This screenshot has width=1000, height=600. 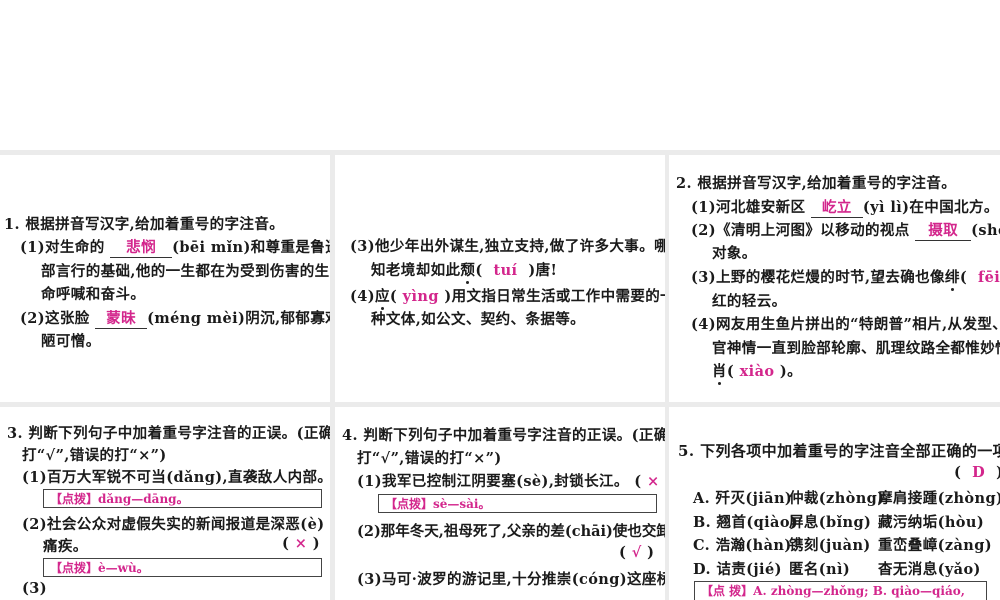 I want to click on answer: xiào, so click(x=757, y=371).